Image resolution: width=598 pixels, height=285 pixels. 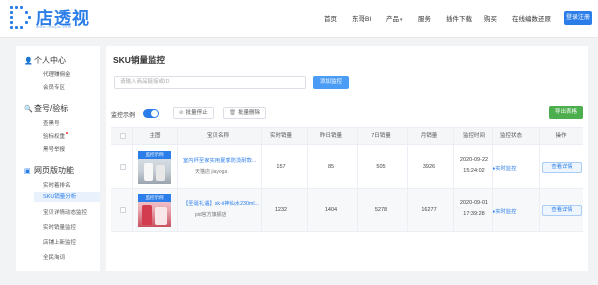 I want to click on sidebar-item-new-monitor: 店铺上新监控, so click(x=59, y=242).